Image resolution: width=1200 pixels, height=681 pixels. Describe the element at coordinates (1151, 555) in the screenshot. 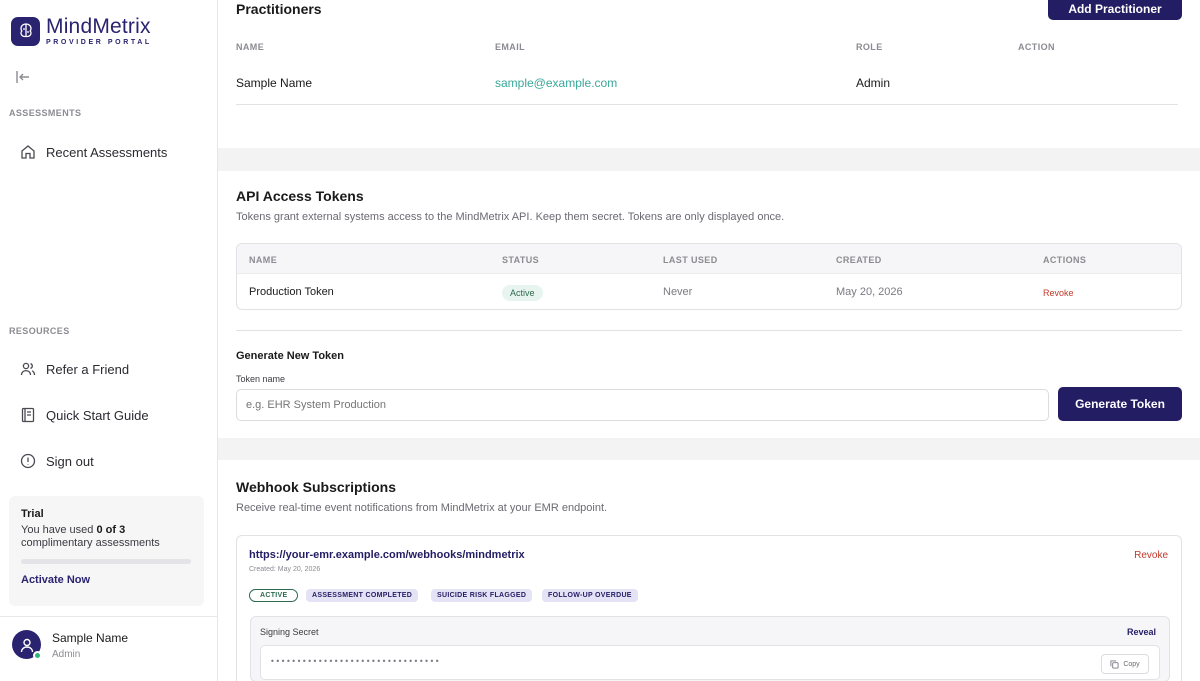

I see `revoke-webhook-button: Revoke` at that location.